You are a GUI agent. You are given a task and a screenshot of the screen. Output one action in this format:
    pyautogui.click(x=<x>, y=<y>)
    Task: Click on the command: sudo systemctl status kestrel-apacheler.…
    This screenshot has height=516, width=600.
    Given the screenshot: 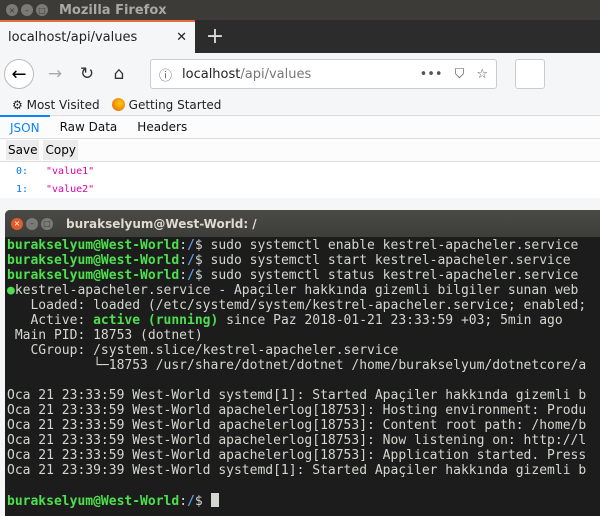 What is the action you would take?
    pyautogui.click(x=394, y=275)
    